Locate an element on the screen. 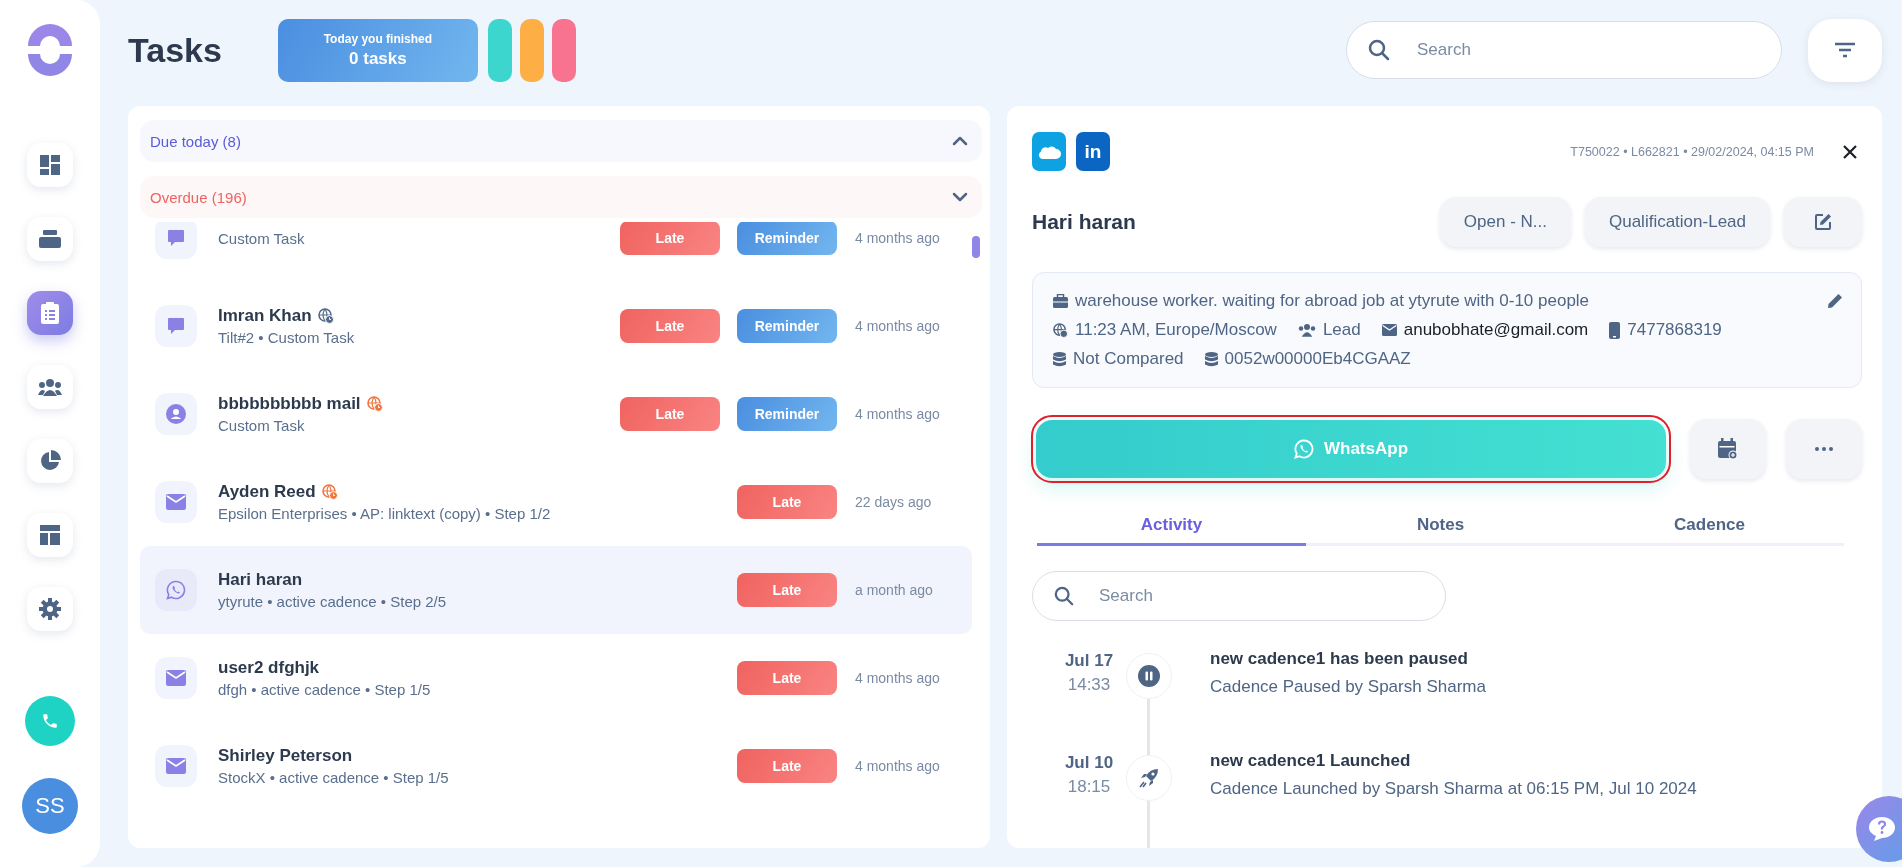 The height and width of the screenshot is (867, 1902). task-row: bbbbbbbbbb mail Custom Task Late Reminder 4 months ago is located at coordinates (556, 414).